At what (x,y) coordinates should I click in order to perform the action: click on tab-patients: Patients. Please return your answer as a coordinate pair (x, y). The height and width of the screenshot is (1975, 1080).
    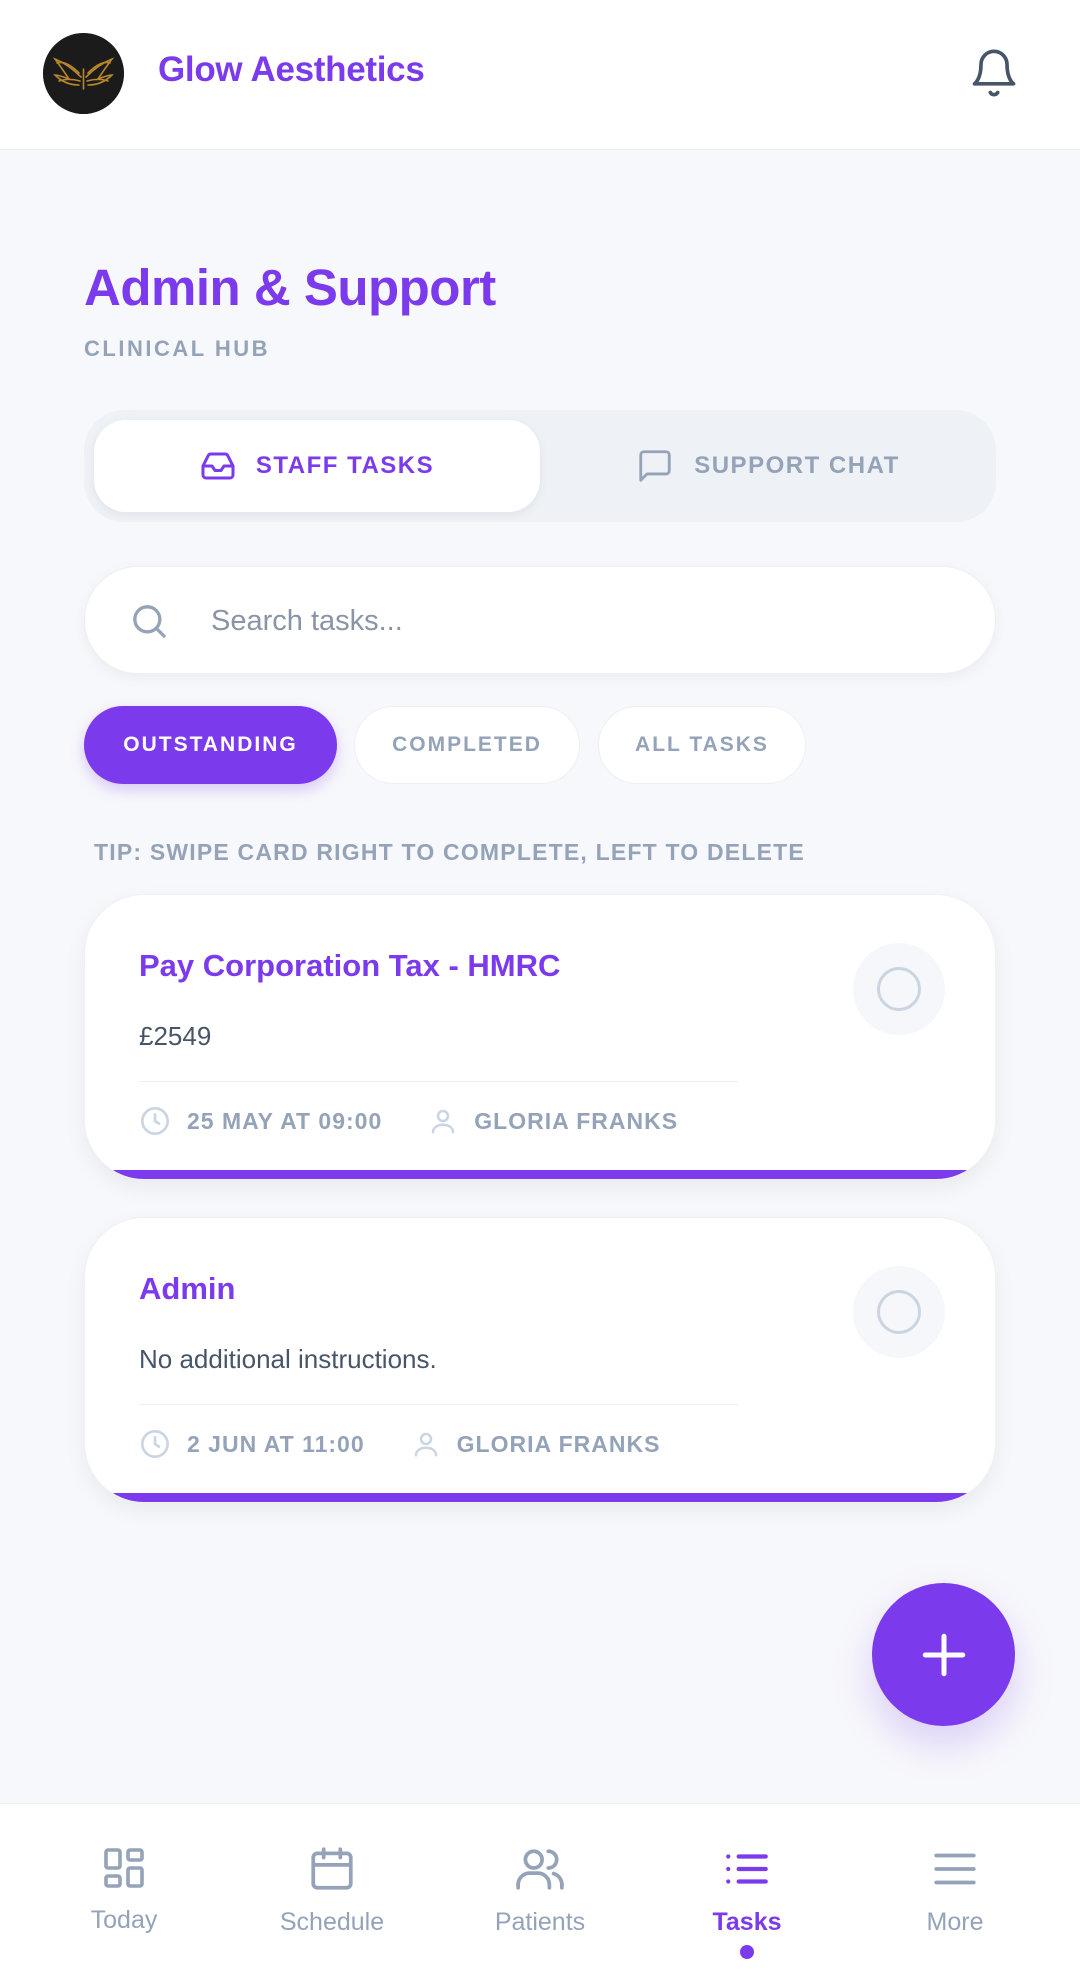
    Looking at the image, I should click on (540, 1889).